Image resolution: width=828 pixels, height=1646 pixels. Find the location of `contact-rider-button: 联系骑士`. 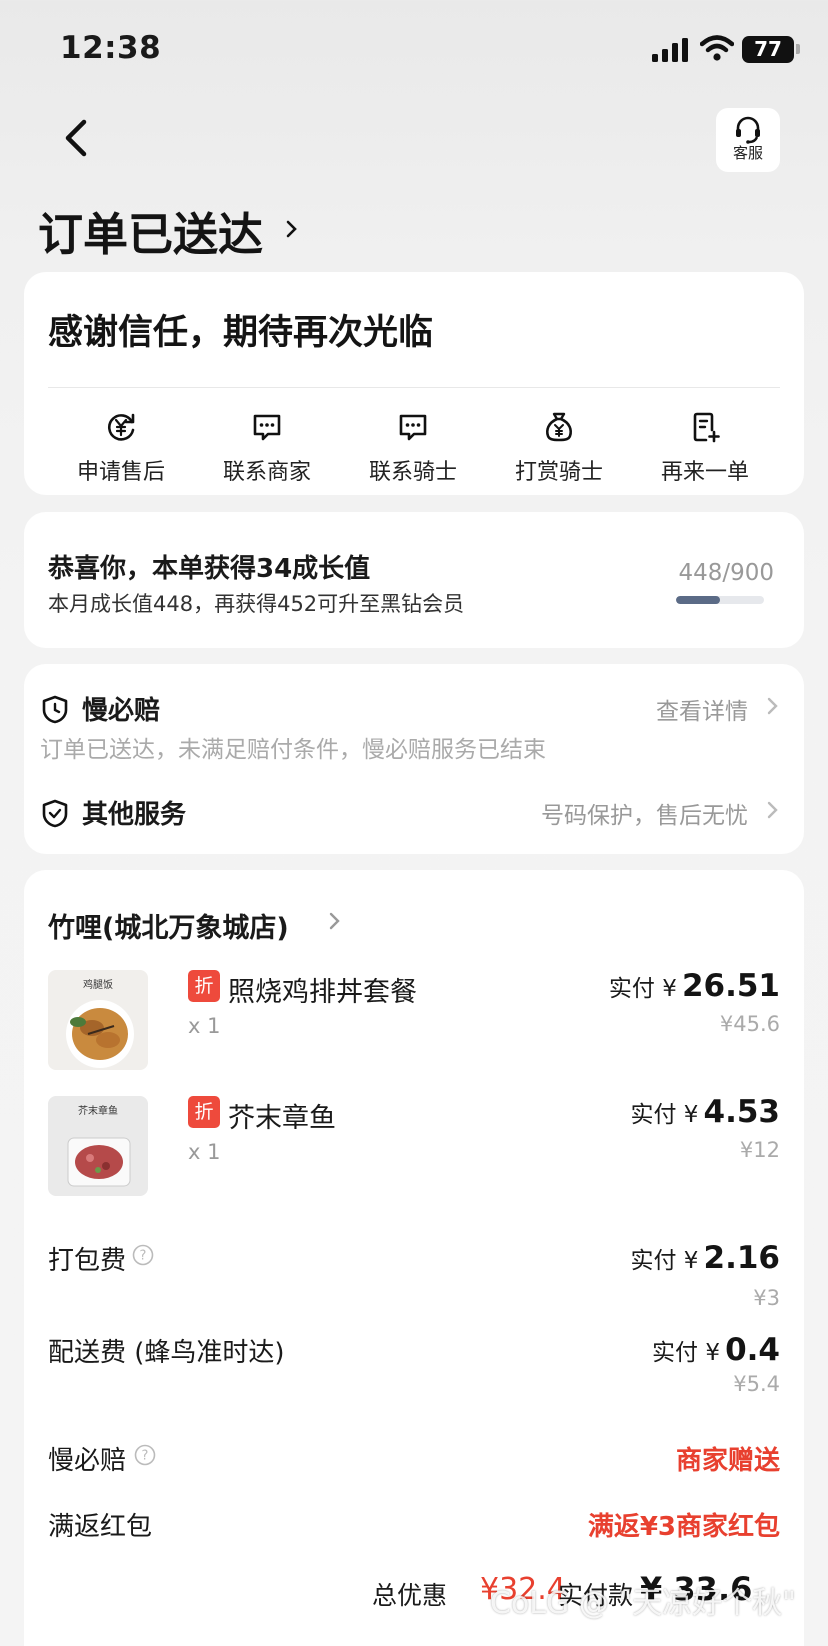

contact-rider-button: 联系骑士 is located at coordinates (413, 448).